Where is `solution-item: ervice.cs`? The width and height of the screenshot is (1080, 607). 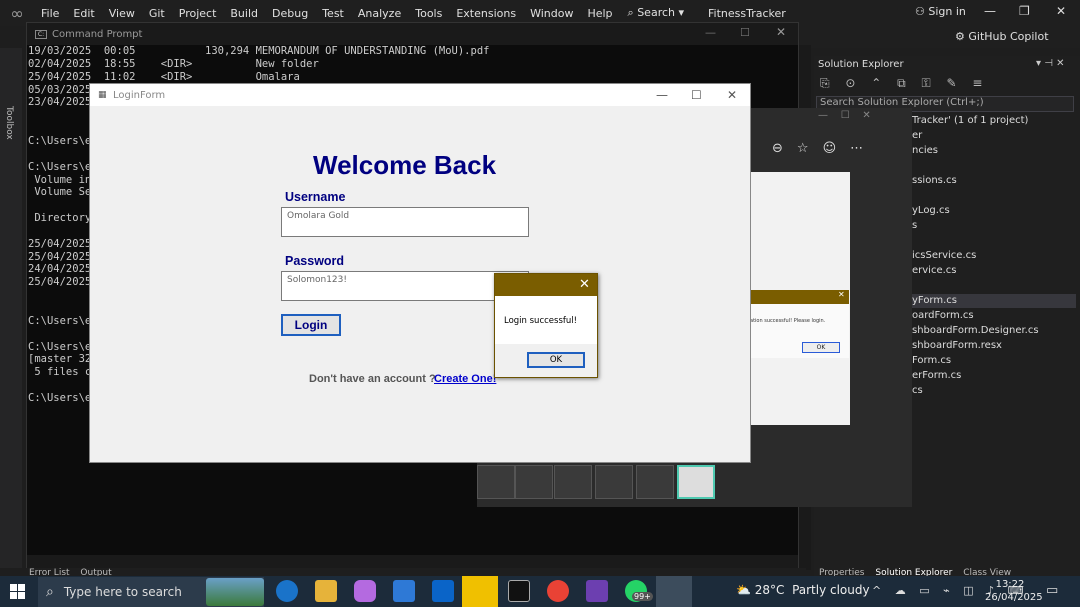 solution-item: ervice.cs is located at coordinates (934, 270).